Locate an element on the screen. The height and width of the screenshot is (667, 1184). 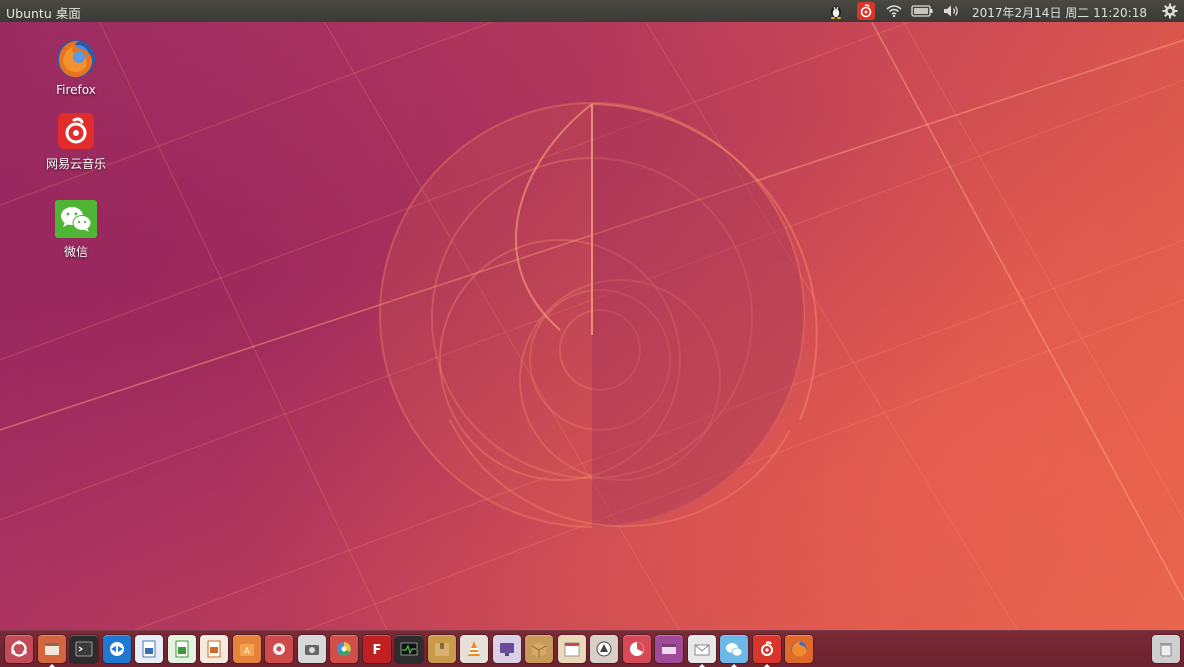
disk-usage-icon is located at coordinates (637, 649).